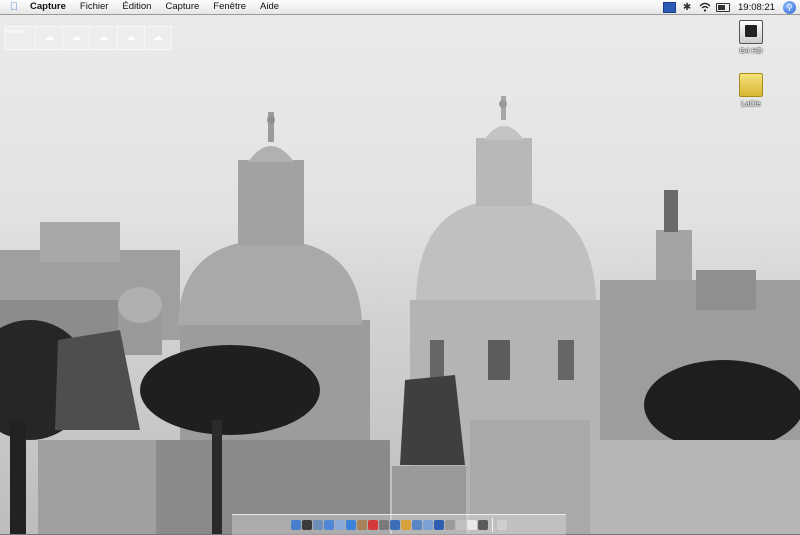 This screenshot has height=535, width=800. What do you see at coordinates (182, 7) in the screenshot?
I see `menu-capture: Capture` at bounding box center [182, 7].